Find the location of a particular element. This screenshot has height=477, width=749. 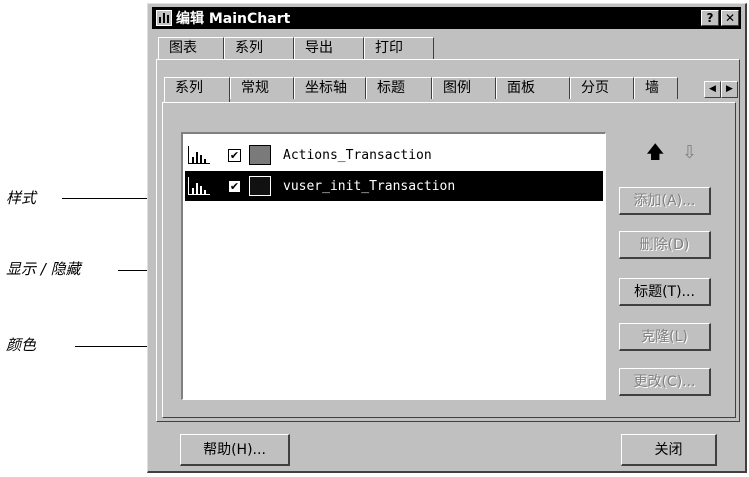

subtab-legend: 图例 is located at coordinates (464, 88).